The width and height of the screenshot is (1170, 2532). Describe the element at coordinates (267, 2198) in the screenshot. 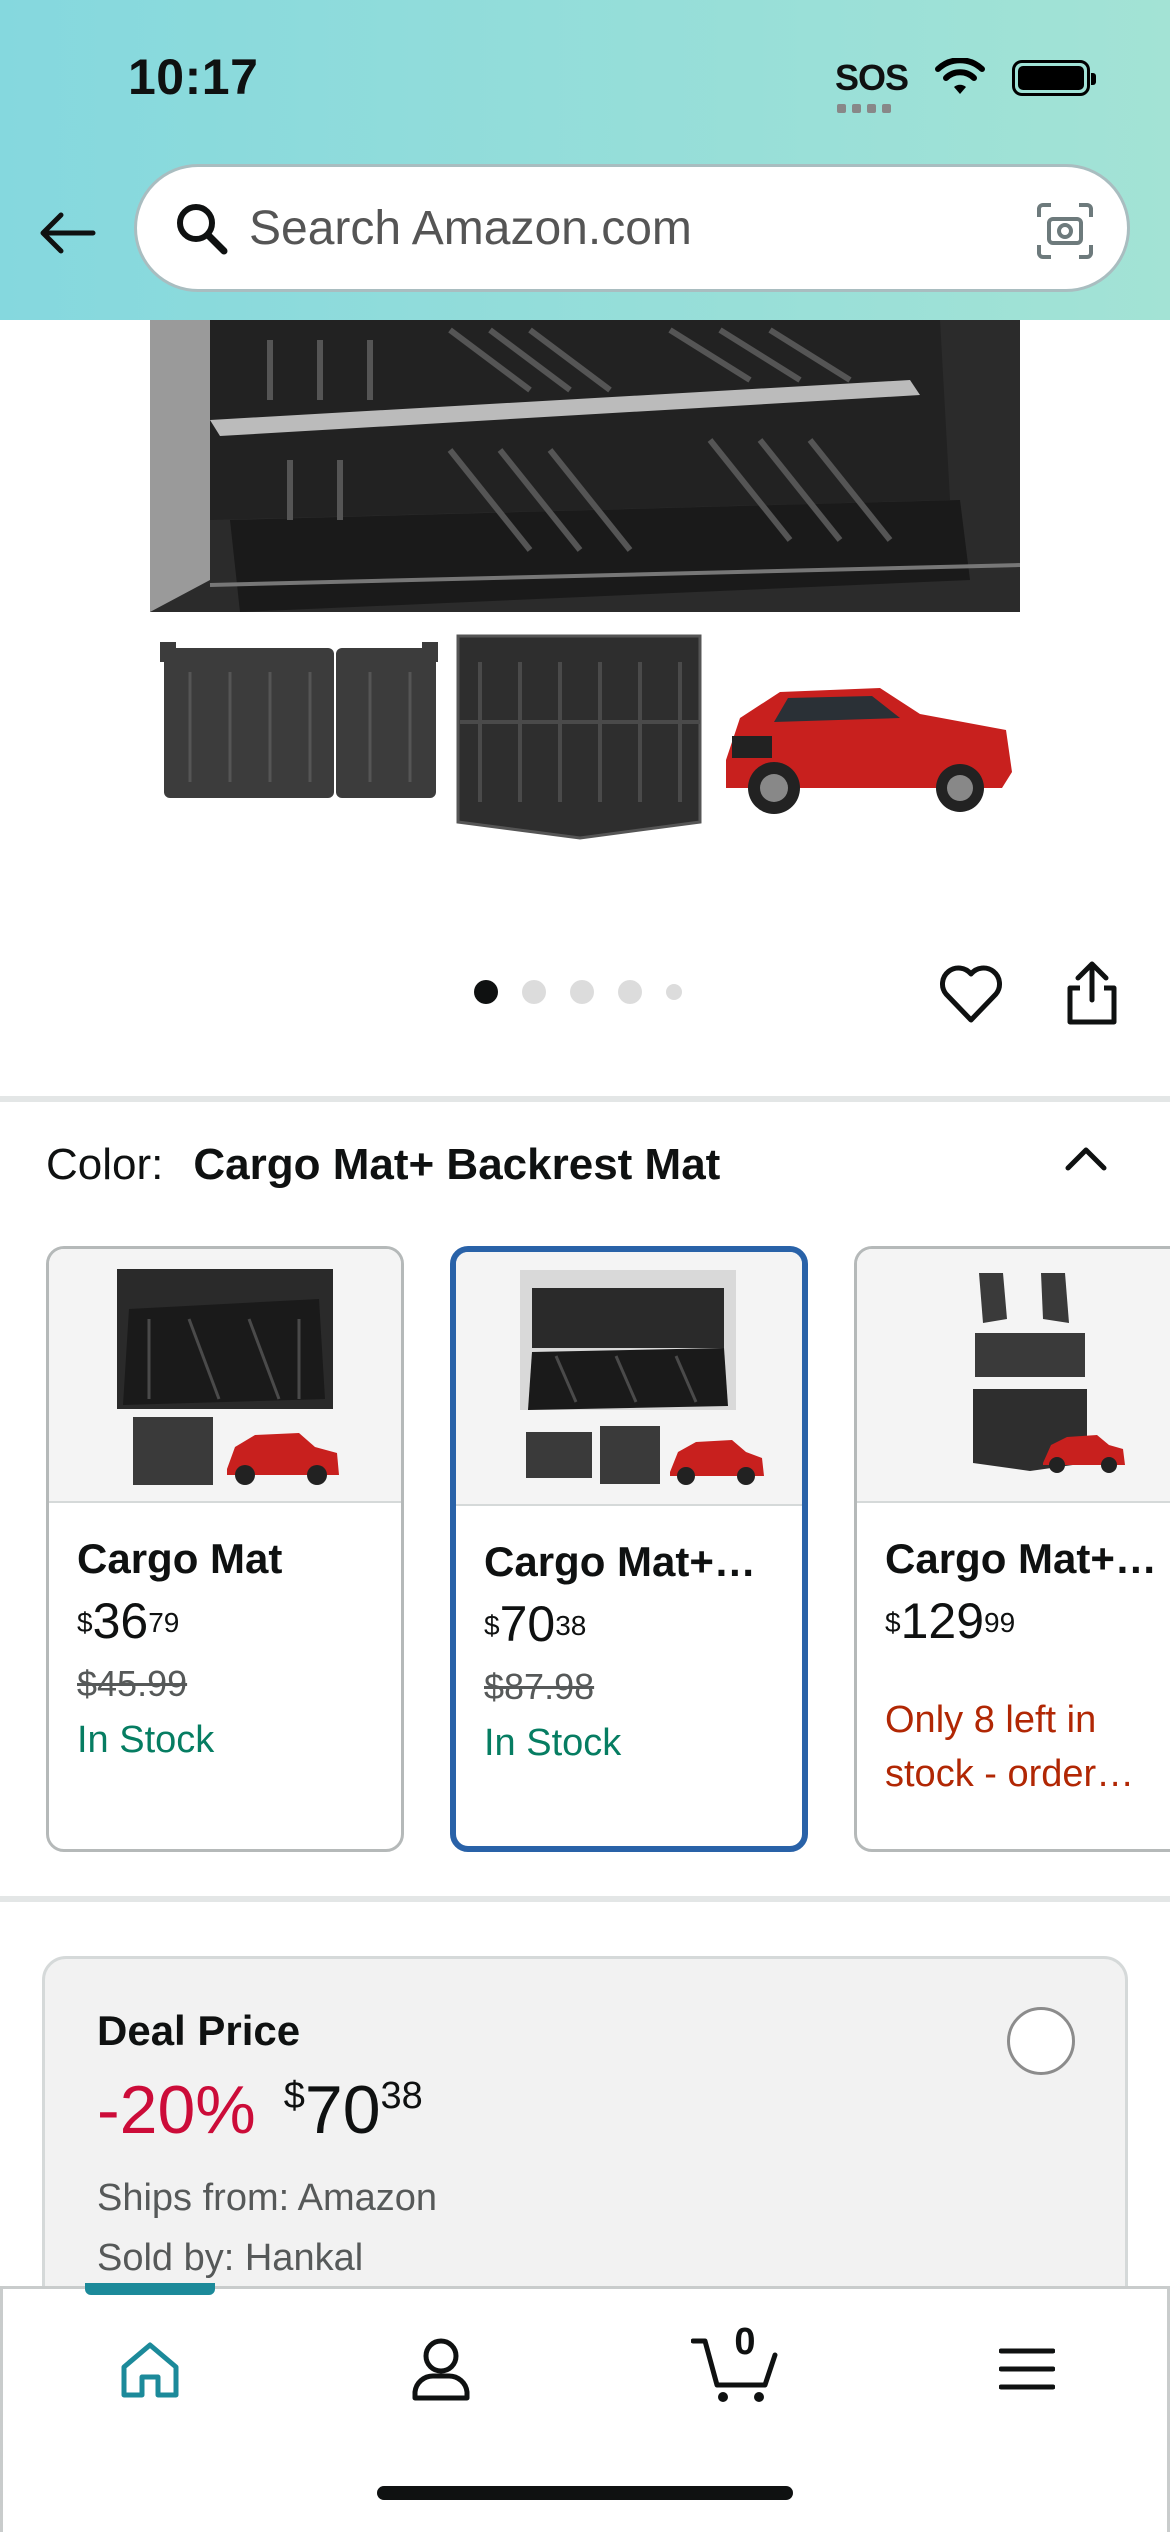

I see `deal-ships-from: Ships from: Amazon` at that location.